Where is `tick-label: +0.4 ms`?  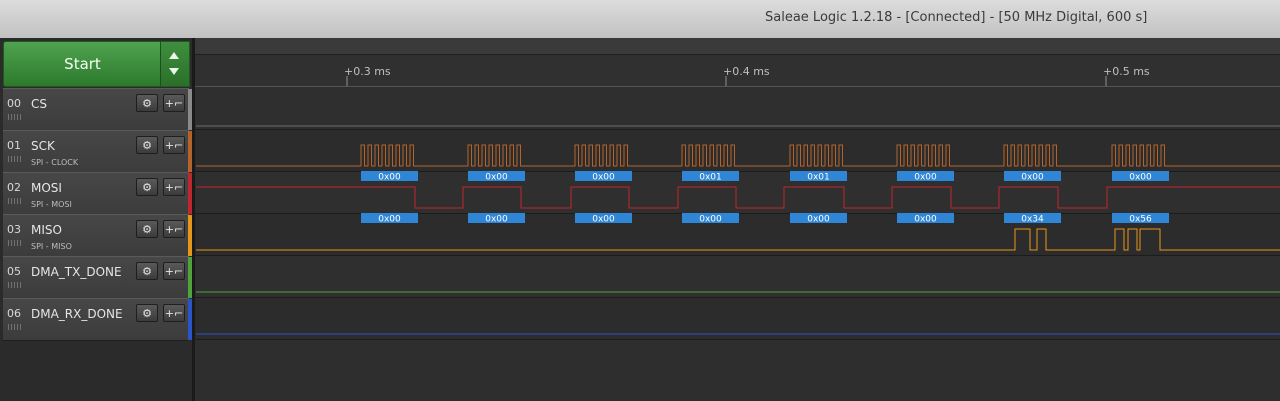
tick-label: +0.4 ms is located at coordinates (746, 71).